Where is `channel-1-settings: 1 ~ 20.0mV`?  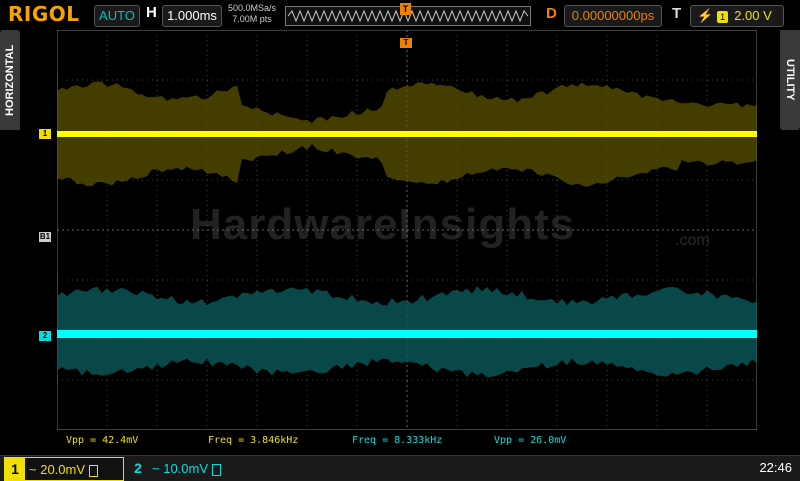
channel-1-settings: 1 ~ 20.0mV is located at coordinates (64, 469).